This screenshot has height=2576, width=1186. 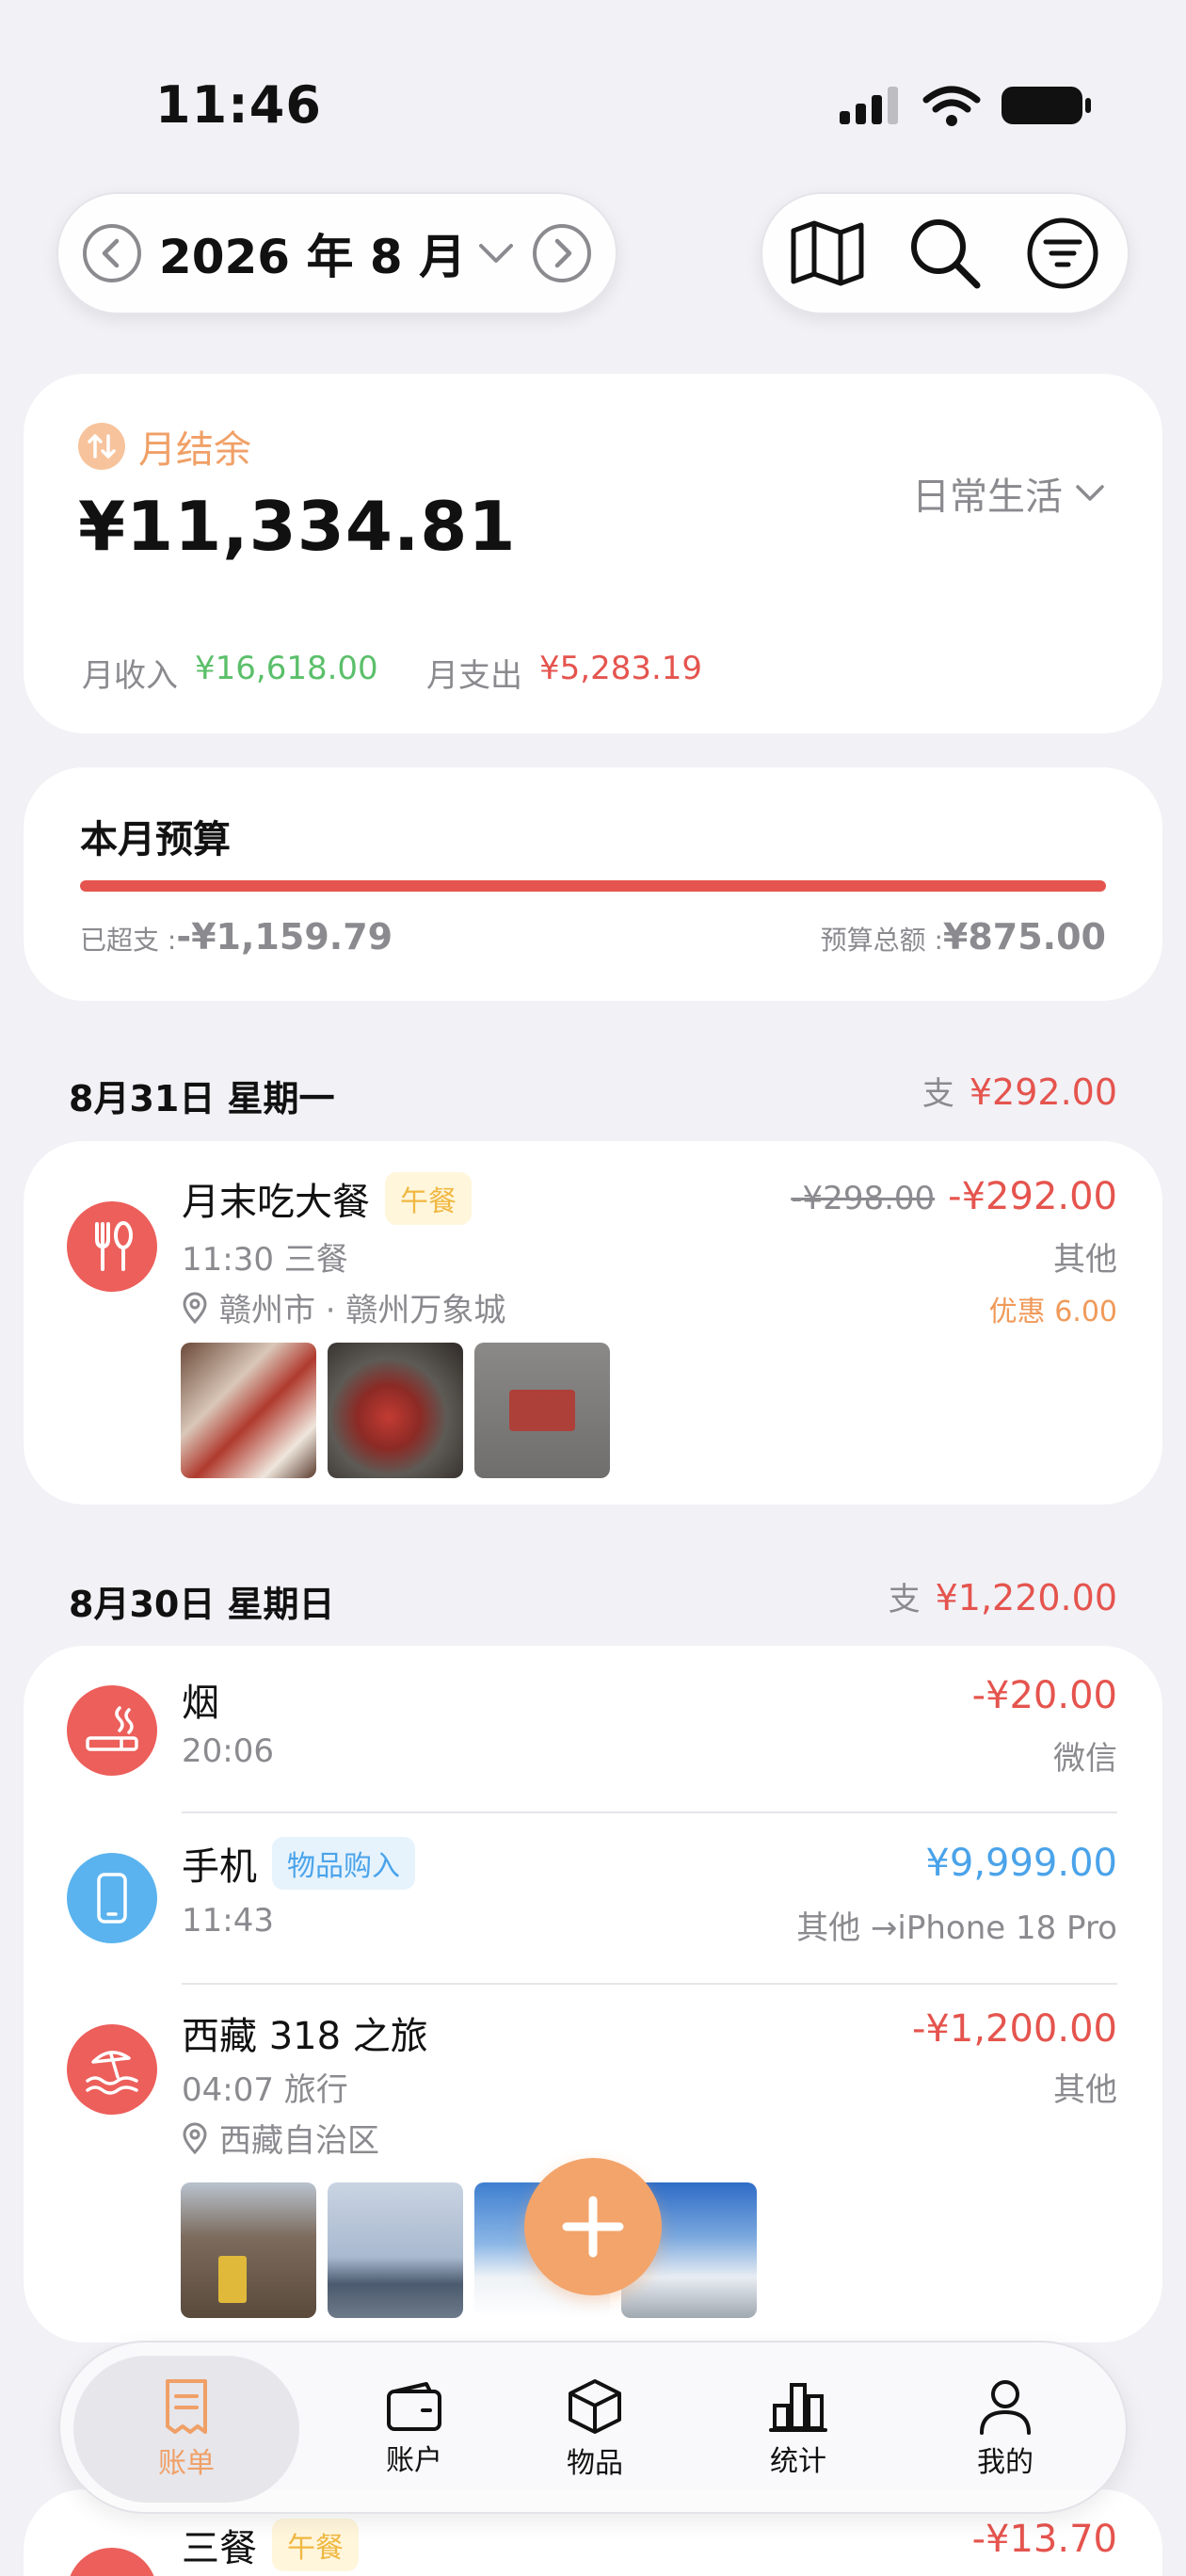 I want to click on day-total: 支 ¥1,220.00, so click(x=1003, y=1596).